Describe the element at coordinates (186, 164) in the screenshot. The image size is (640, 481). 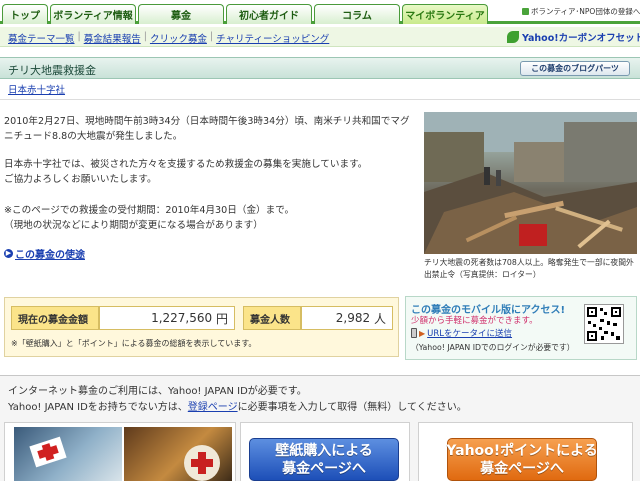
I see `text-line: 日本赤十字社では、被災された方々を支援するため救援金の募集を実施しています。` at that location.